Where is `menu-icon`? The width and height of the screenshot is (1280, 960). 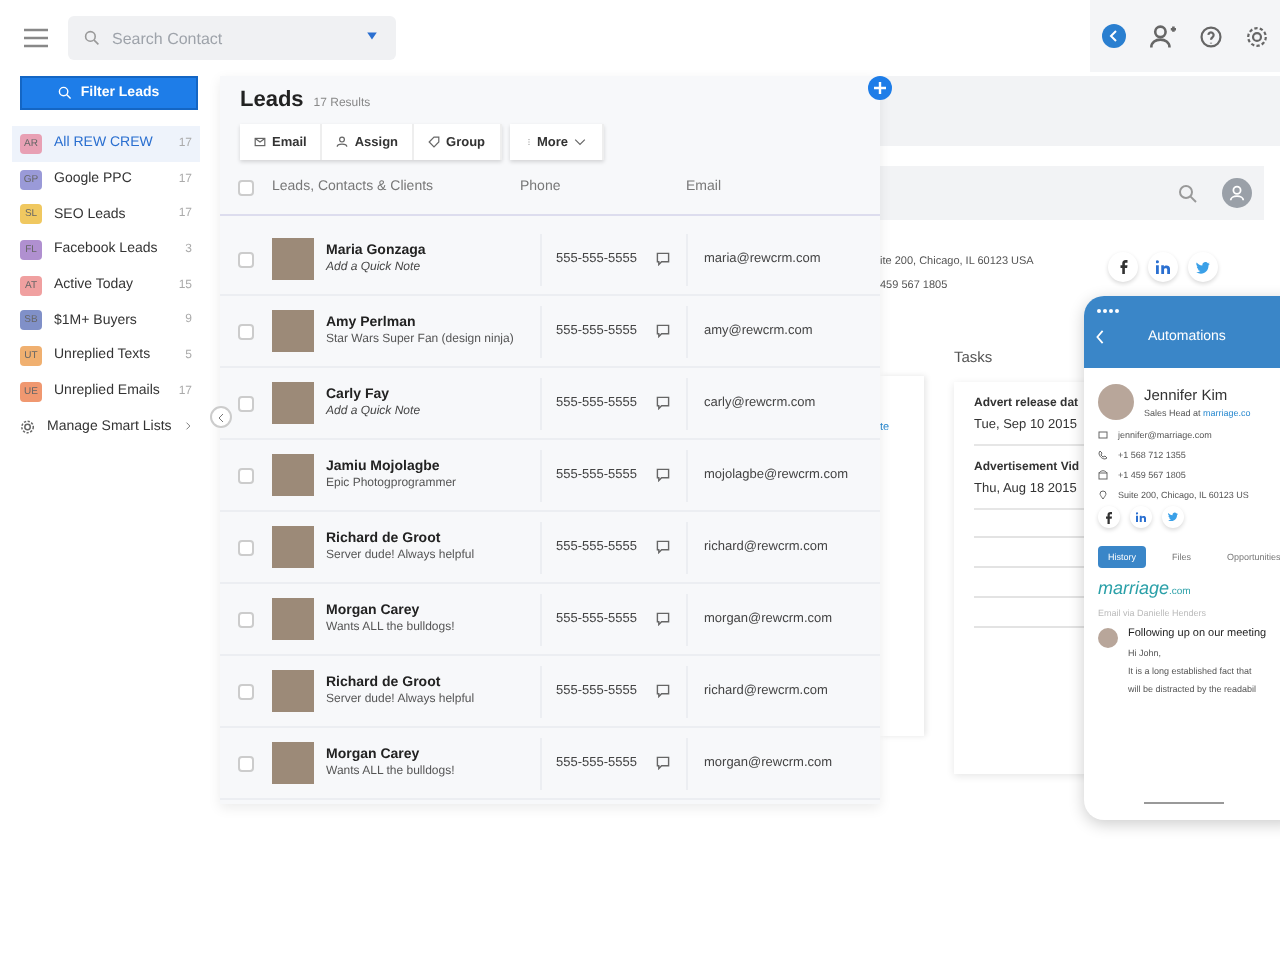
menu-icon is located at coordinates (36, 38).